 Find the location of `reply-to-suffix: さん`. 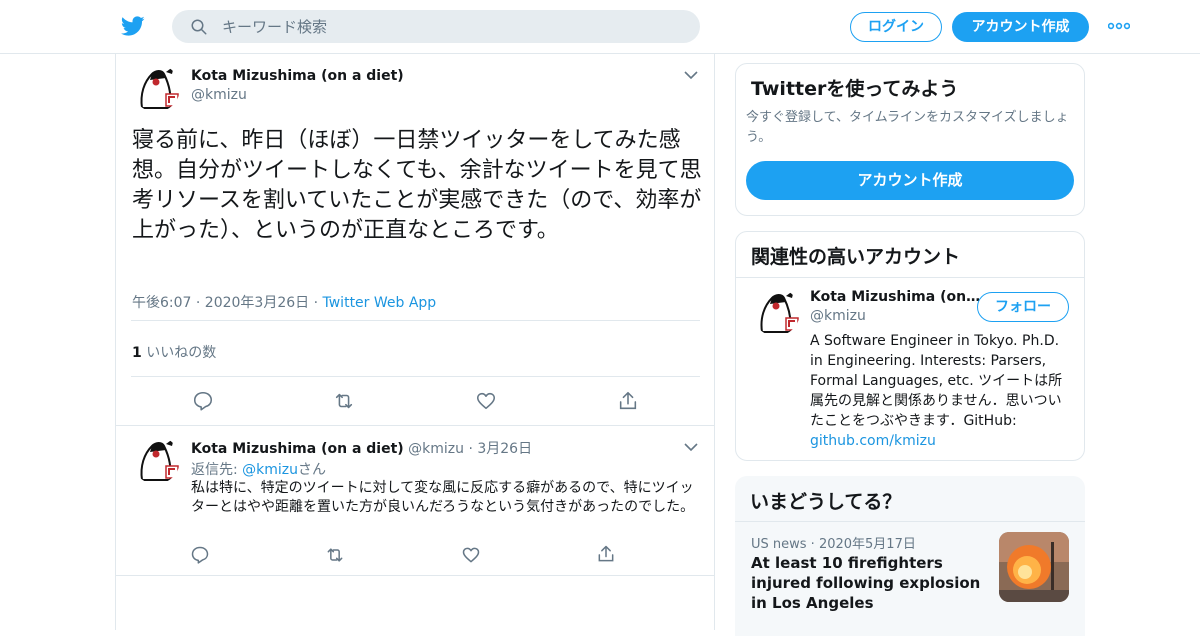

reply-to-suffix: さん is located at coordinates (312, 470).